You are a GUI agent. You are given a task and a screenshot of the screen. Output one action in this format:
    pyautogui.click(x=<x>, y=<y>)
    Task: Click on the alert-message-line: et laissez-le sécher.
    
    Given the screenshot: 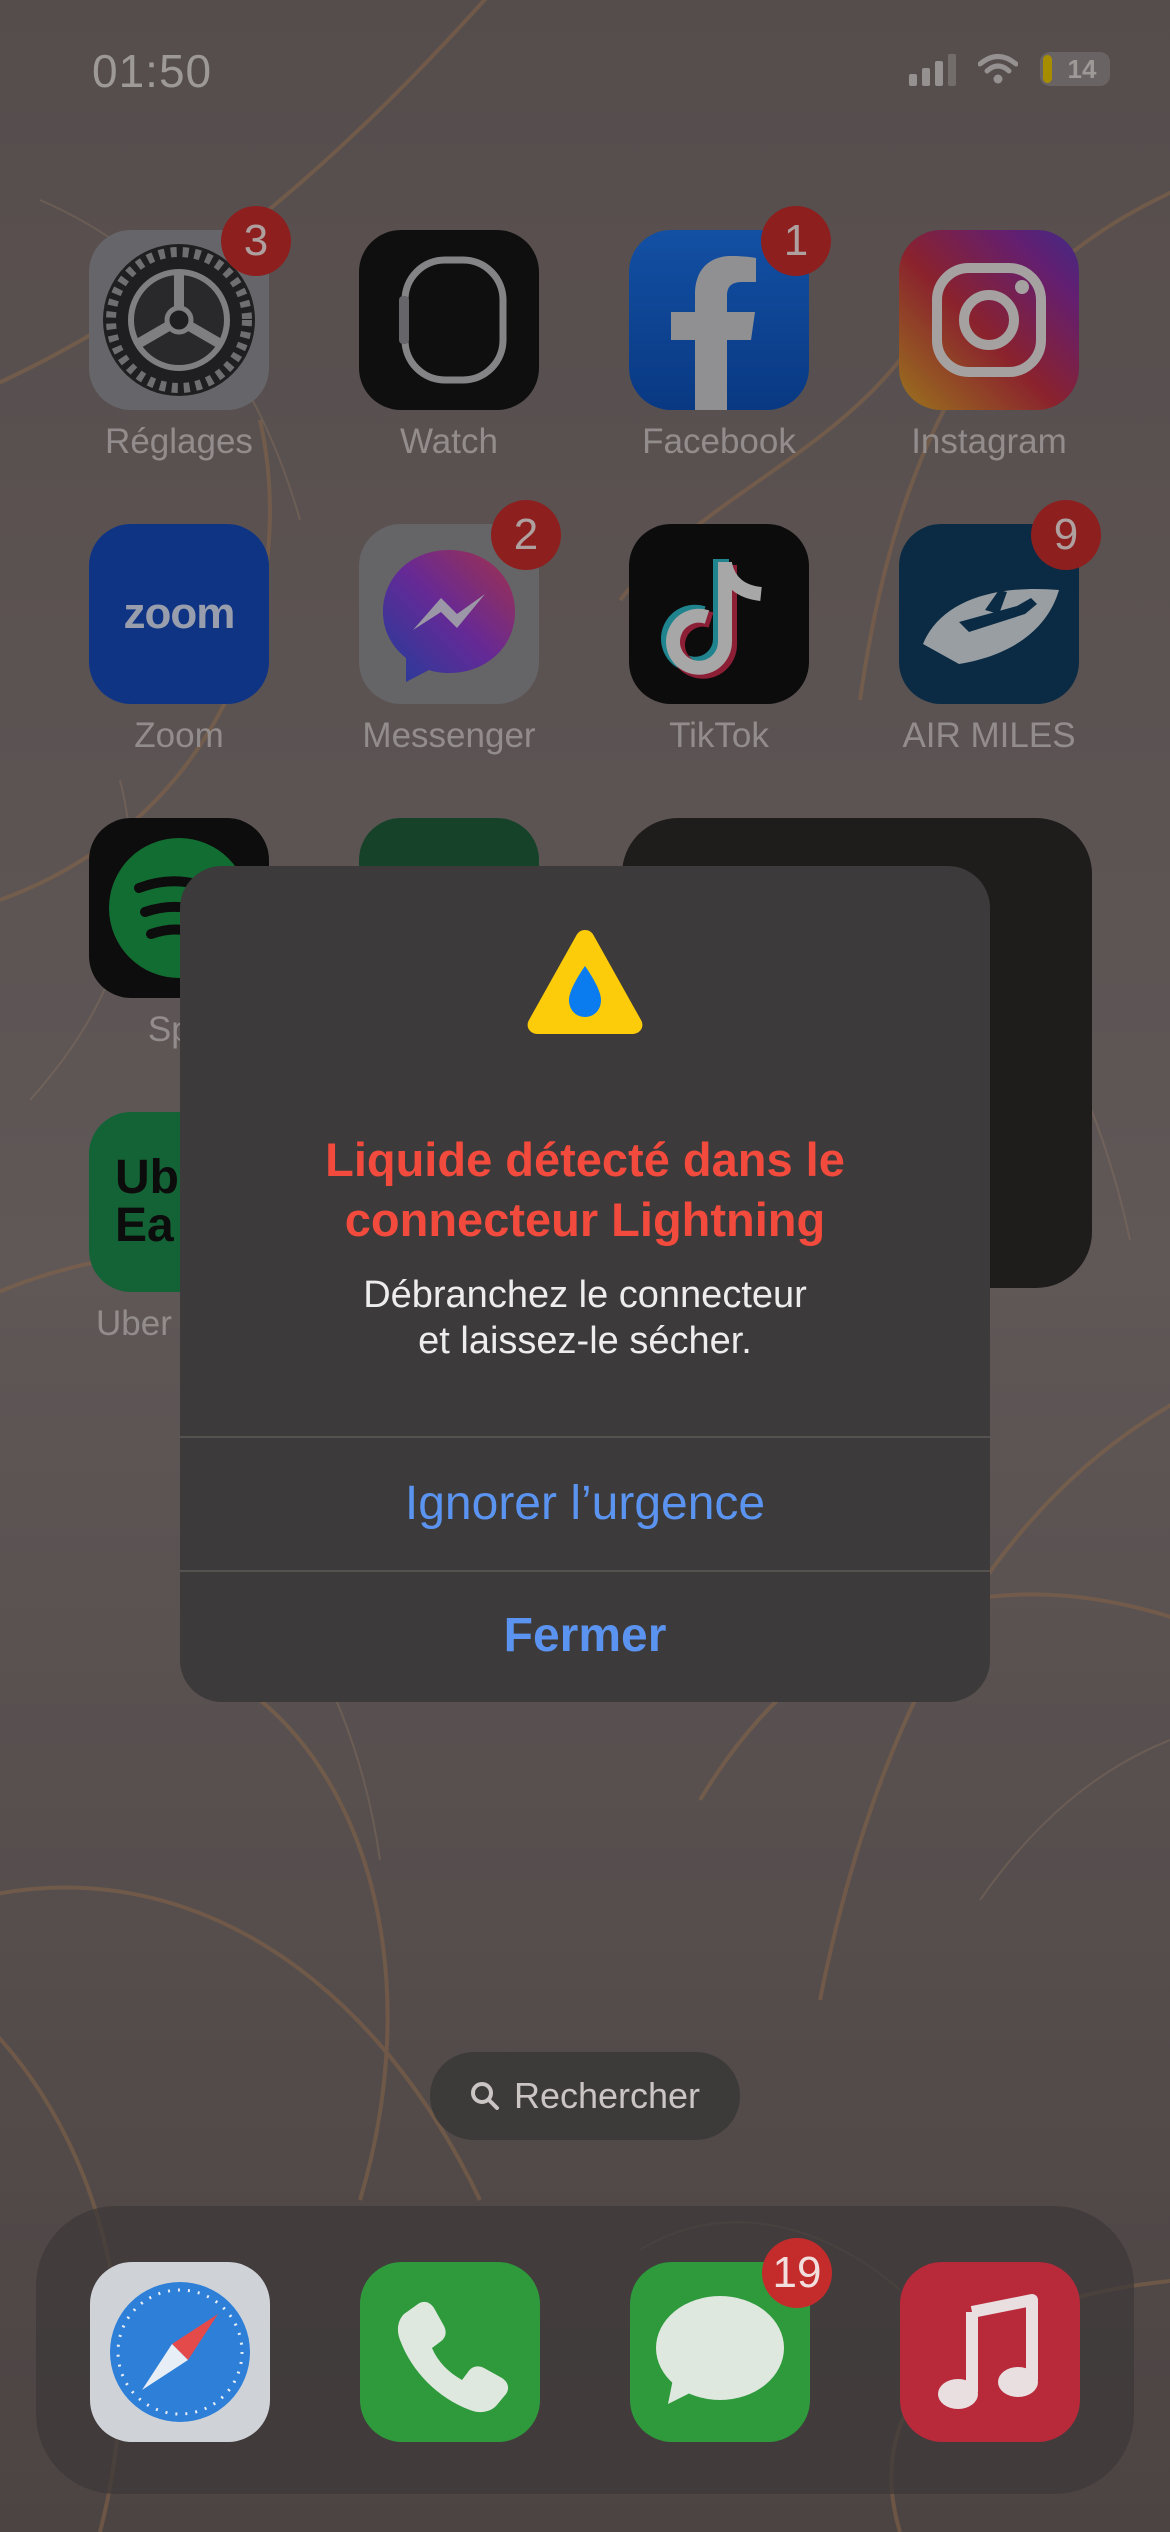 What is the action you would take?
    pyautogui.click(x=585, y=1341)
    